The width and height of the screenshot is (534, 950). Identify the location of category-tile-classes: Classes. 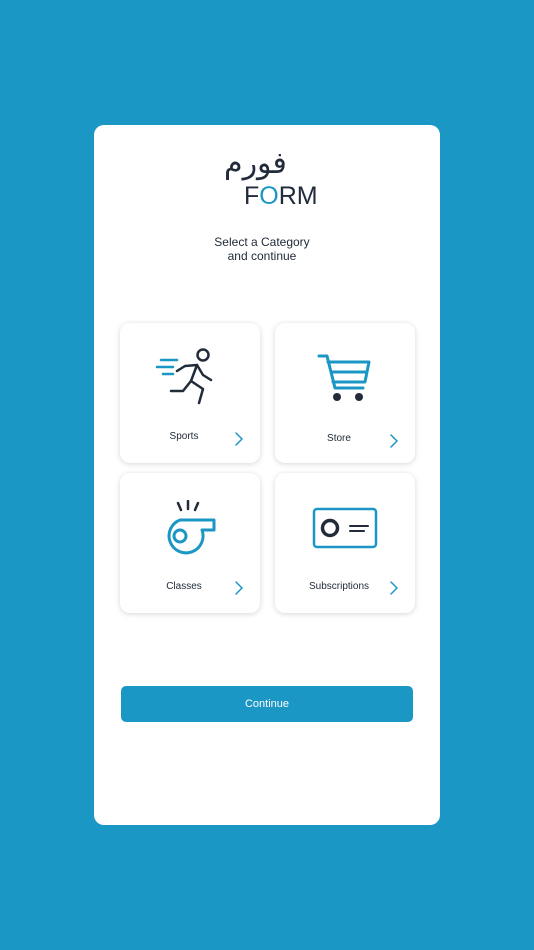
(190, 543).